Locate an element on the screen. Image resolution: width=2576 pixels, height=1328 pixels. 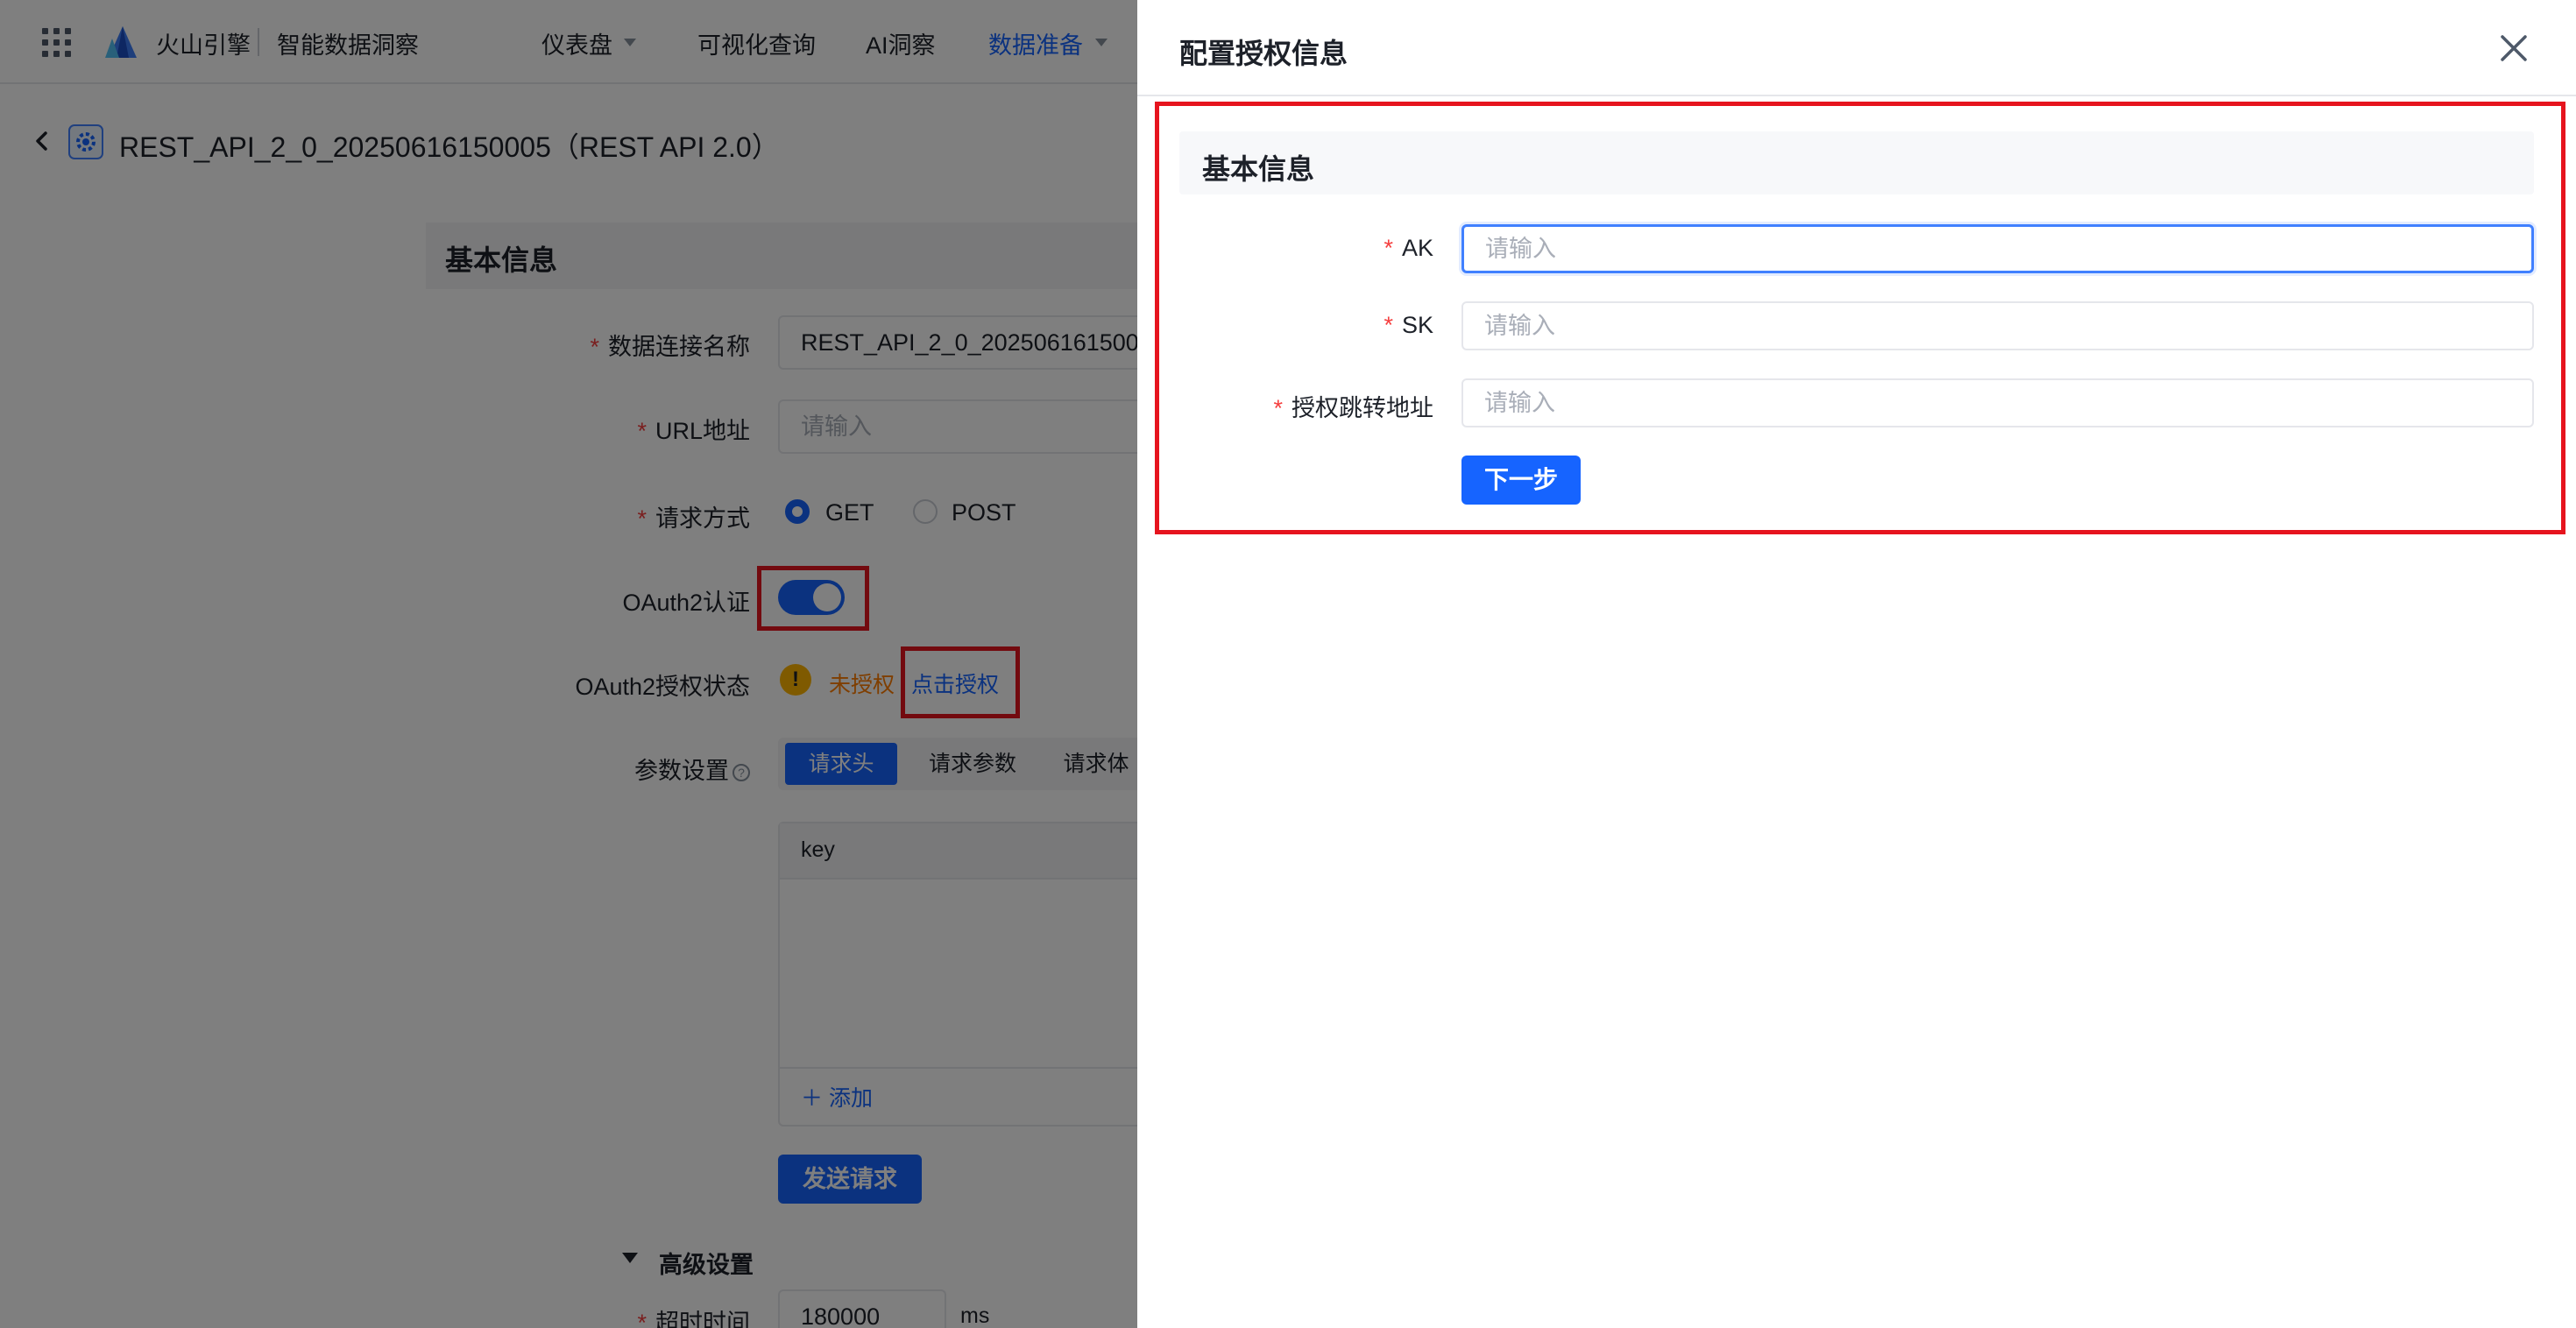
drawer-title: 配置授权信息 is located at coordinates (1263, 53).